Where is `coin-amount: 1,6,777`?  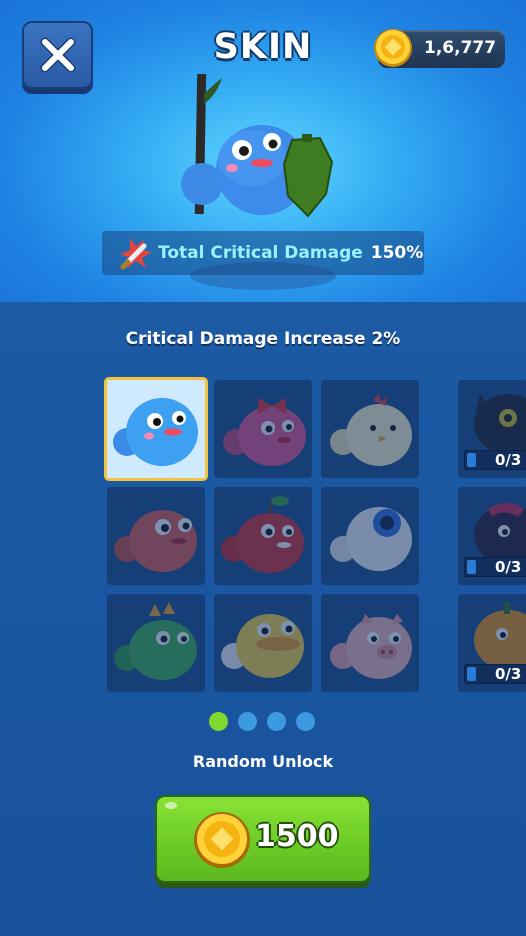 coin-amount: 1,6,777 is located at coordinates (460, 48).